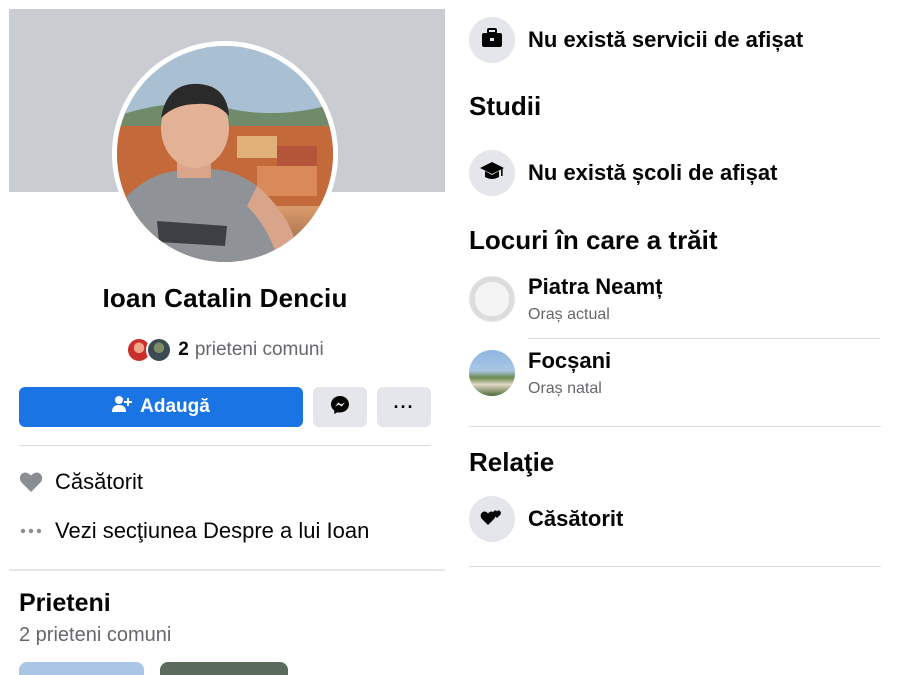 This screenshot has height=675, width=900. What do you see at coordinates (595, 287) in the screenshot?
I see `current-city-name: Piatra Neamț` at bounding box center [595, 287].